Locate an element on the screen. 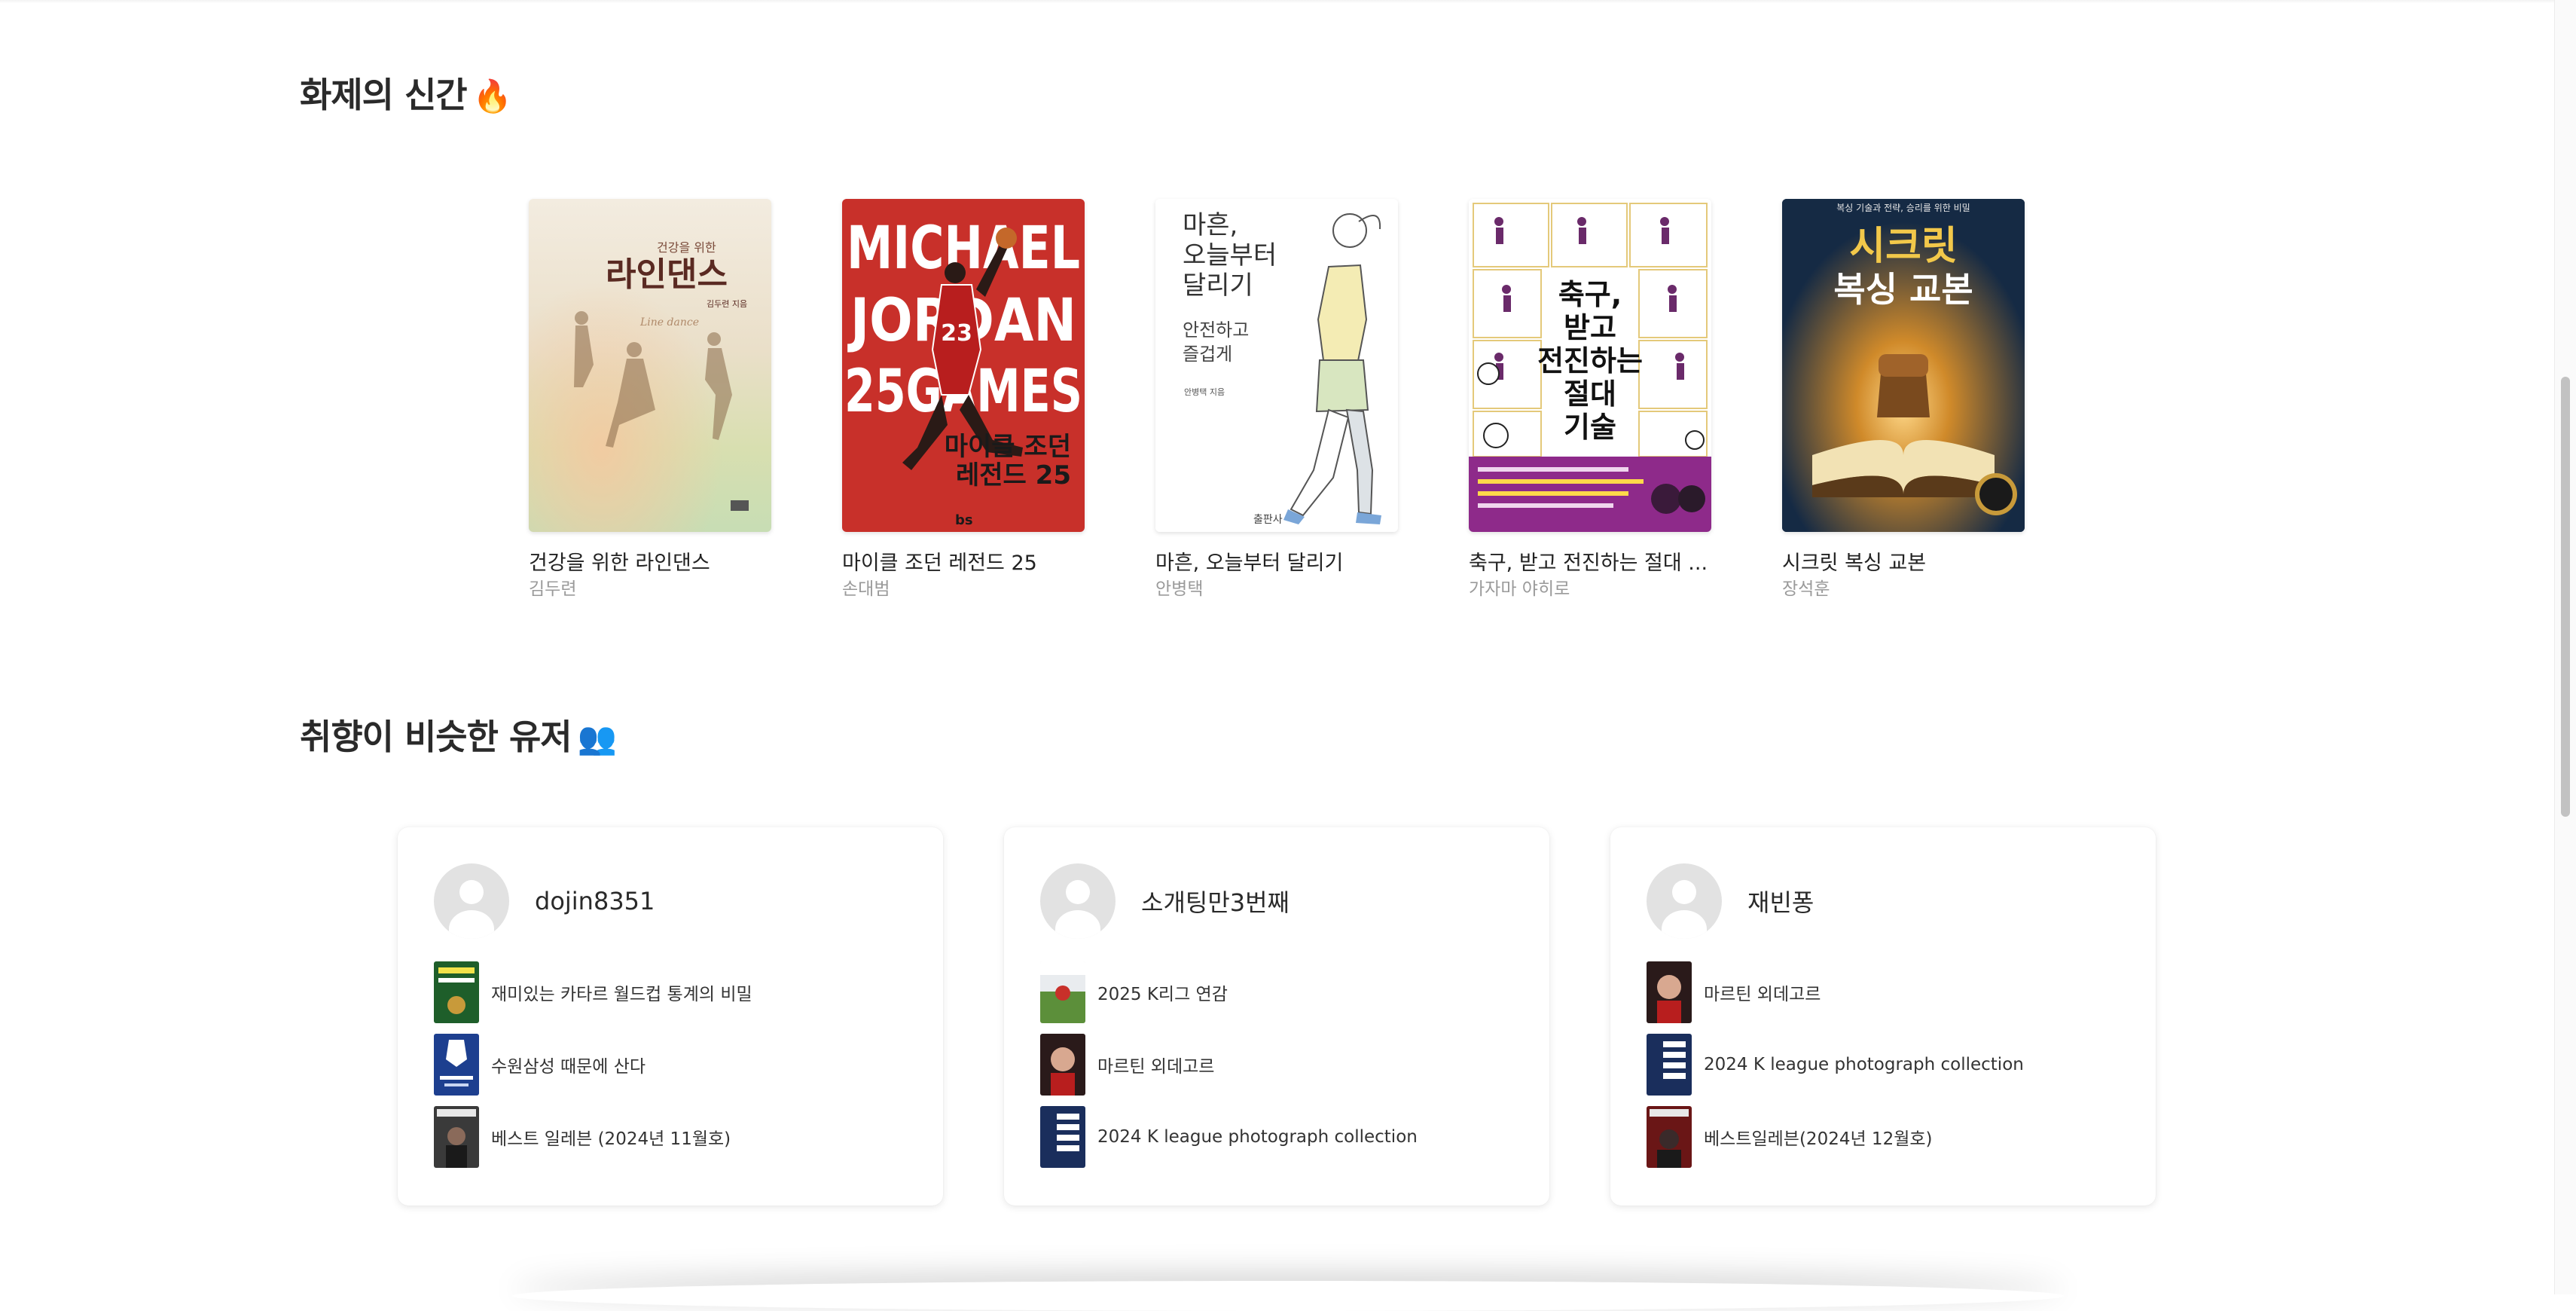 The height and width of the screenshot is (1311, 2576). cover-text: 마이클 조던 is located at coordinates (1008, 447).